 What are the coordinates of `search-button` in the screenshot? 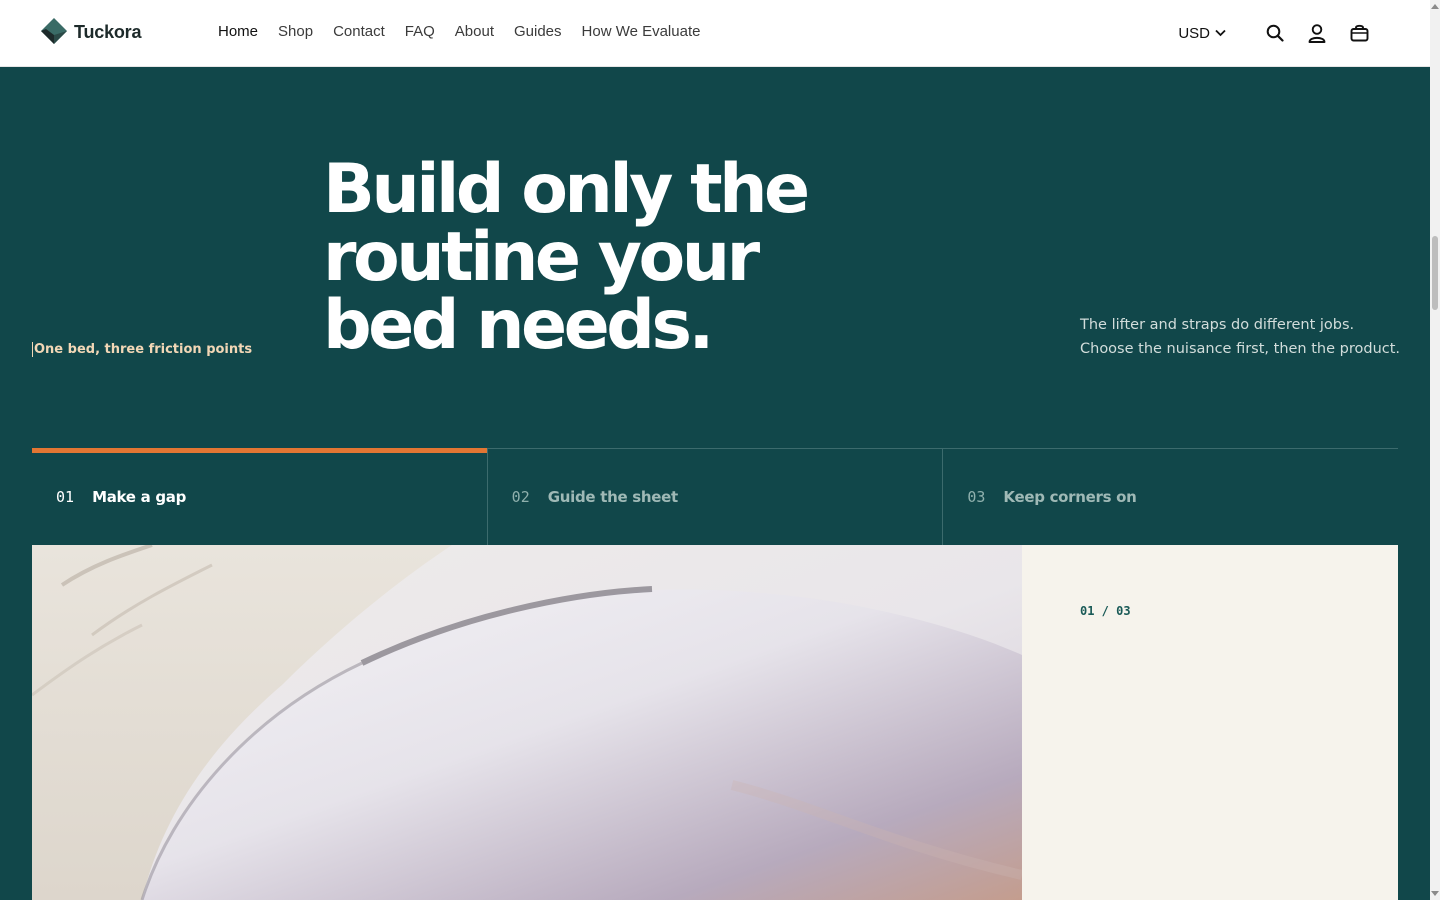 It's located at (1275, 33).